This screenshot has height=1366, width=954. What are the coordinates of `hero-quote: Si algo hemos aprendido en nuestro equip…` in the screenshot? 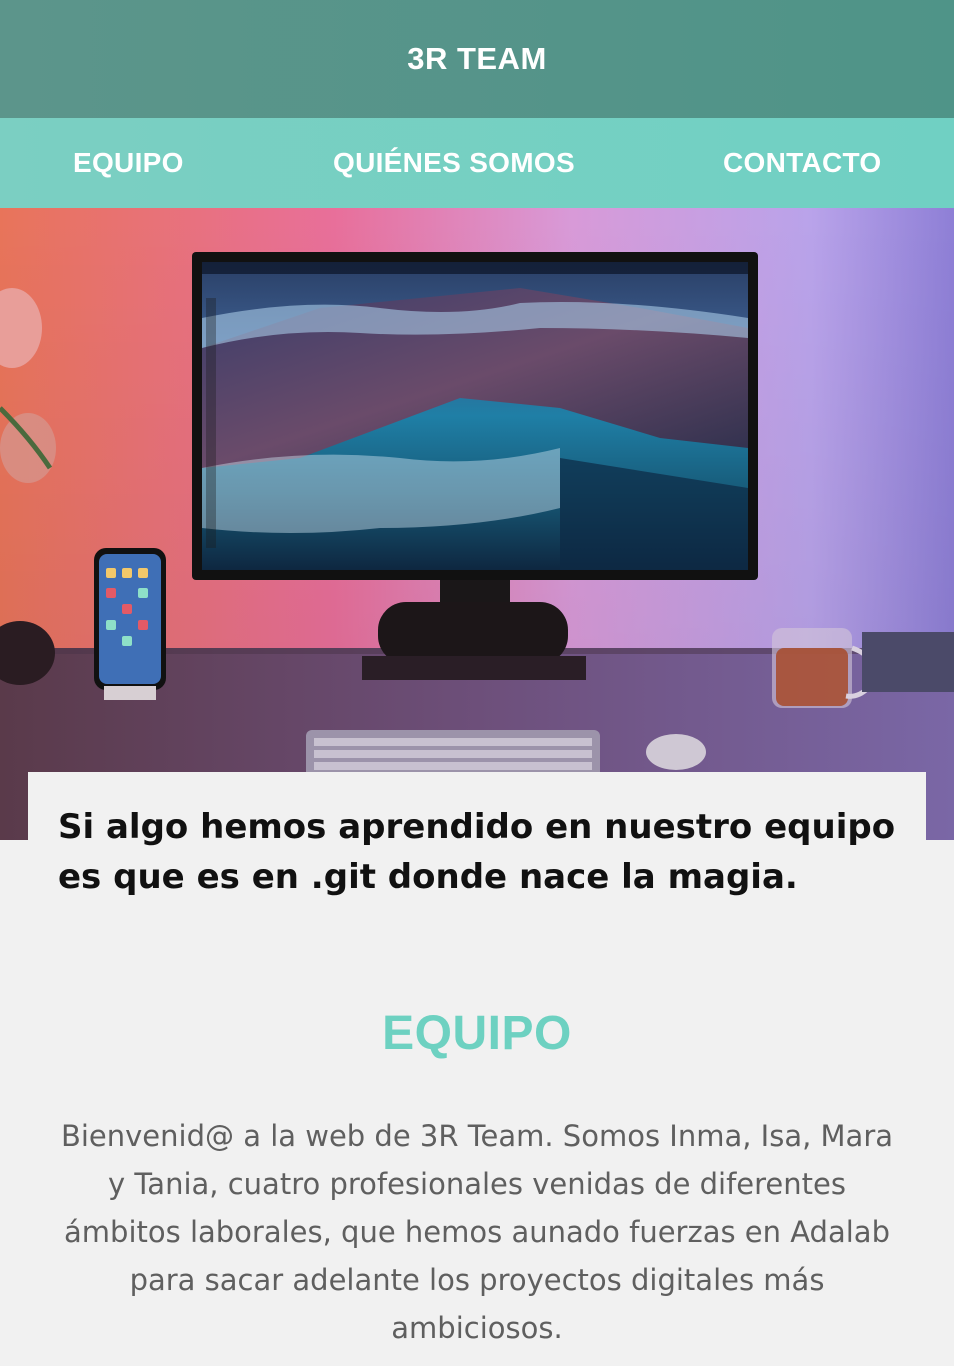 It's located at (477, 852).